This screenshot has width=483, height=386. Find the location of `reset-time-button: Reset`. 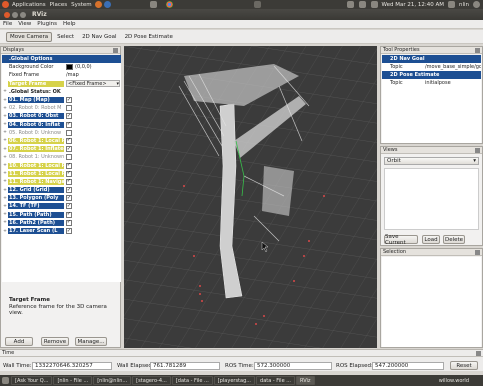

reset-time-button: Reset is located at coordinates (464, 365).